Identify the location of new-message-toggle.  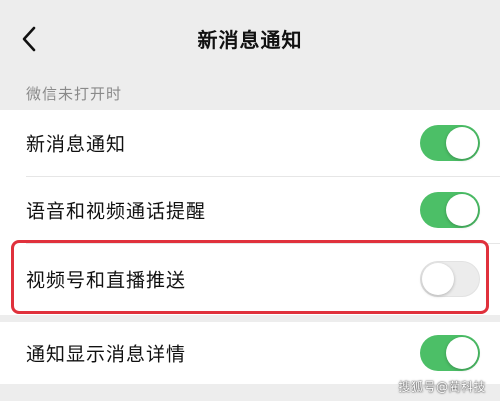
(450, 143).